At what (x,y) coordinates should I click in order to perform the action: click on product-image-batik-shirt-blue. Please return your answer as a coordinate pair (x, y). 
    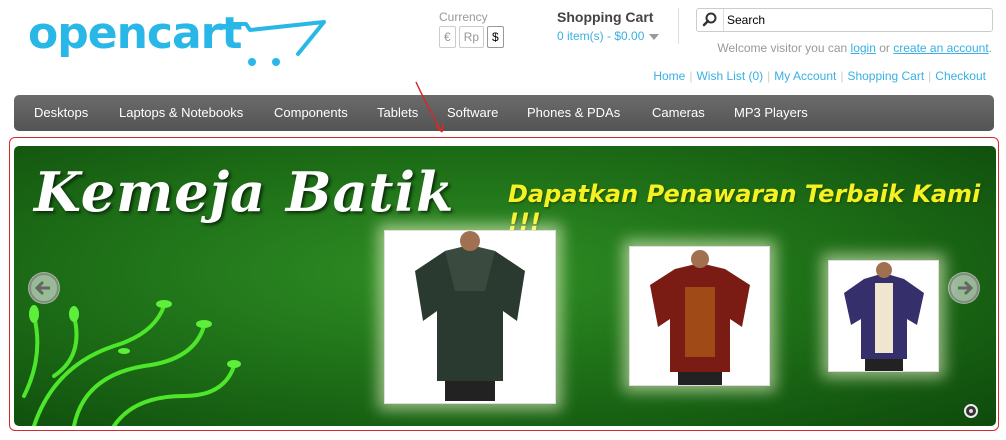
    Looking at the image, I should click on (883, 316).